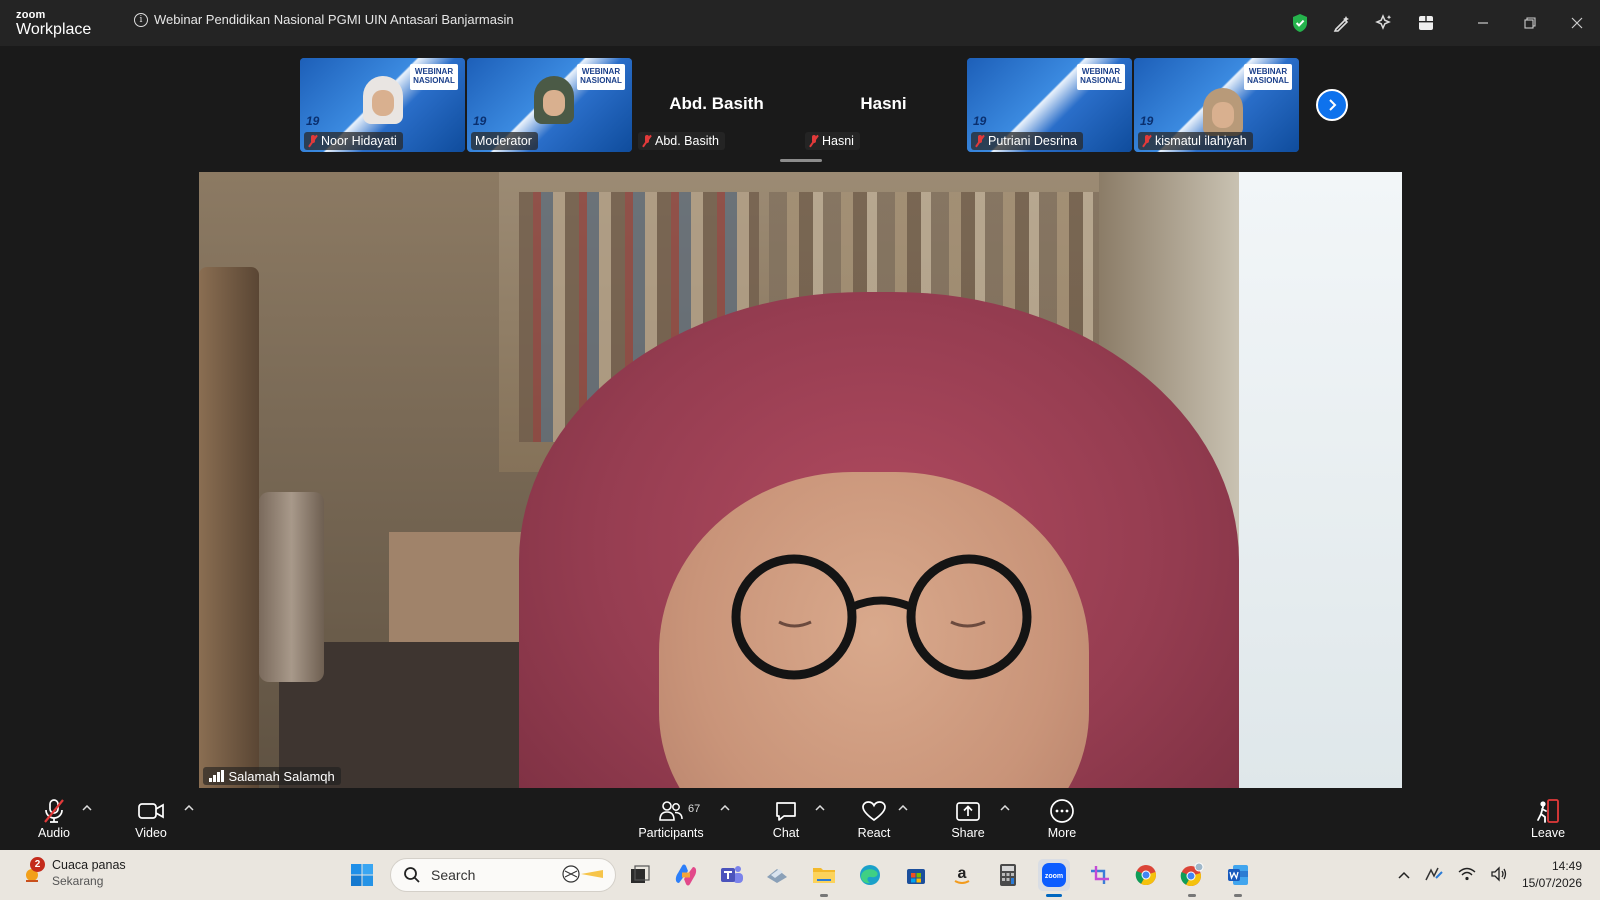 The height and width of the screenshot is (900, 1600). Describe the element at coordinates (189, 808) in the screenshot. I see `video-options-button` at that location.